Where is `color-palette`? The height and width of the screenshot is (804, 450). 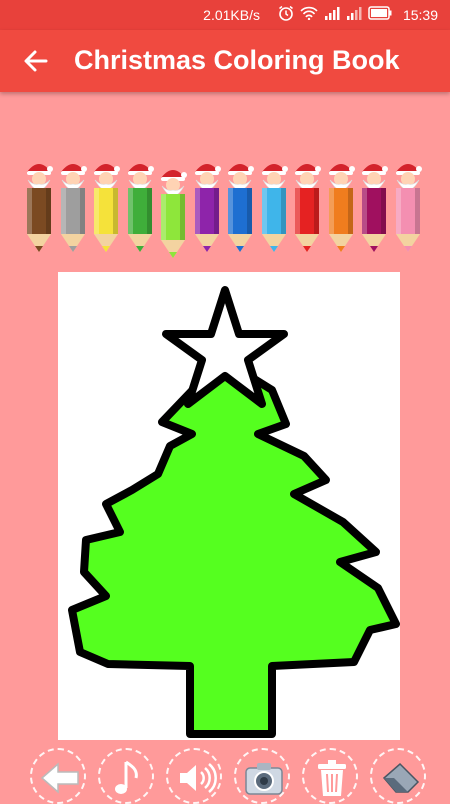 color-palette is located at coordinates (224, 215).